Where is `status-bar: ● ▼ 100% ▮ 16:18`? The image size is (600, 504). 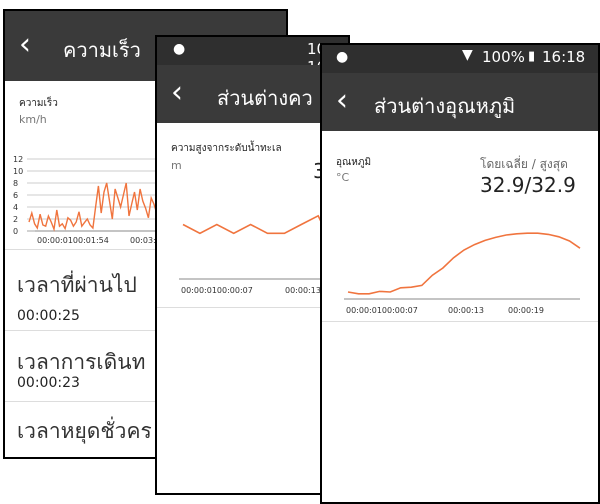 status-bar: ● ▼ 100% ▮ 16:18 is located at coordinates (460, 59).